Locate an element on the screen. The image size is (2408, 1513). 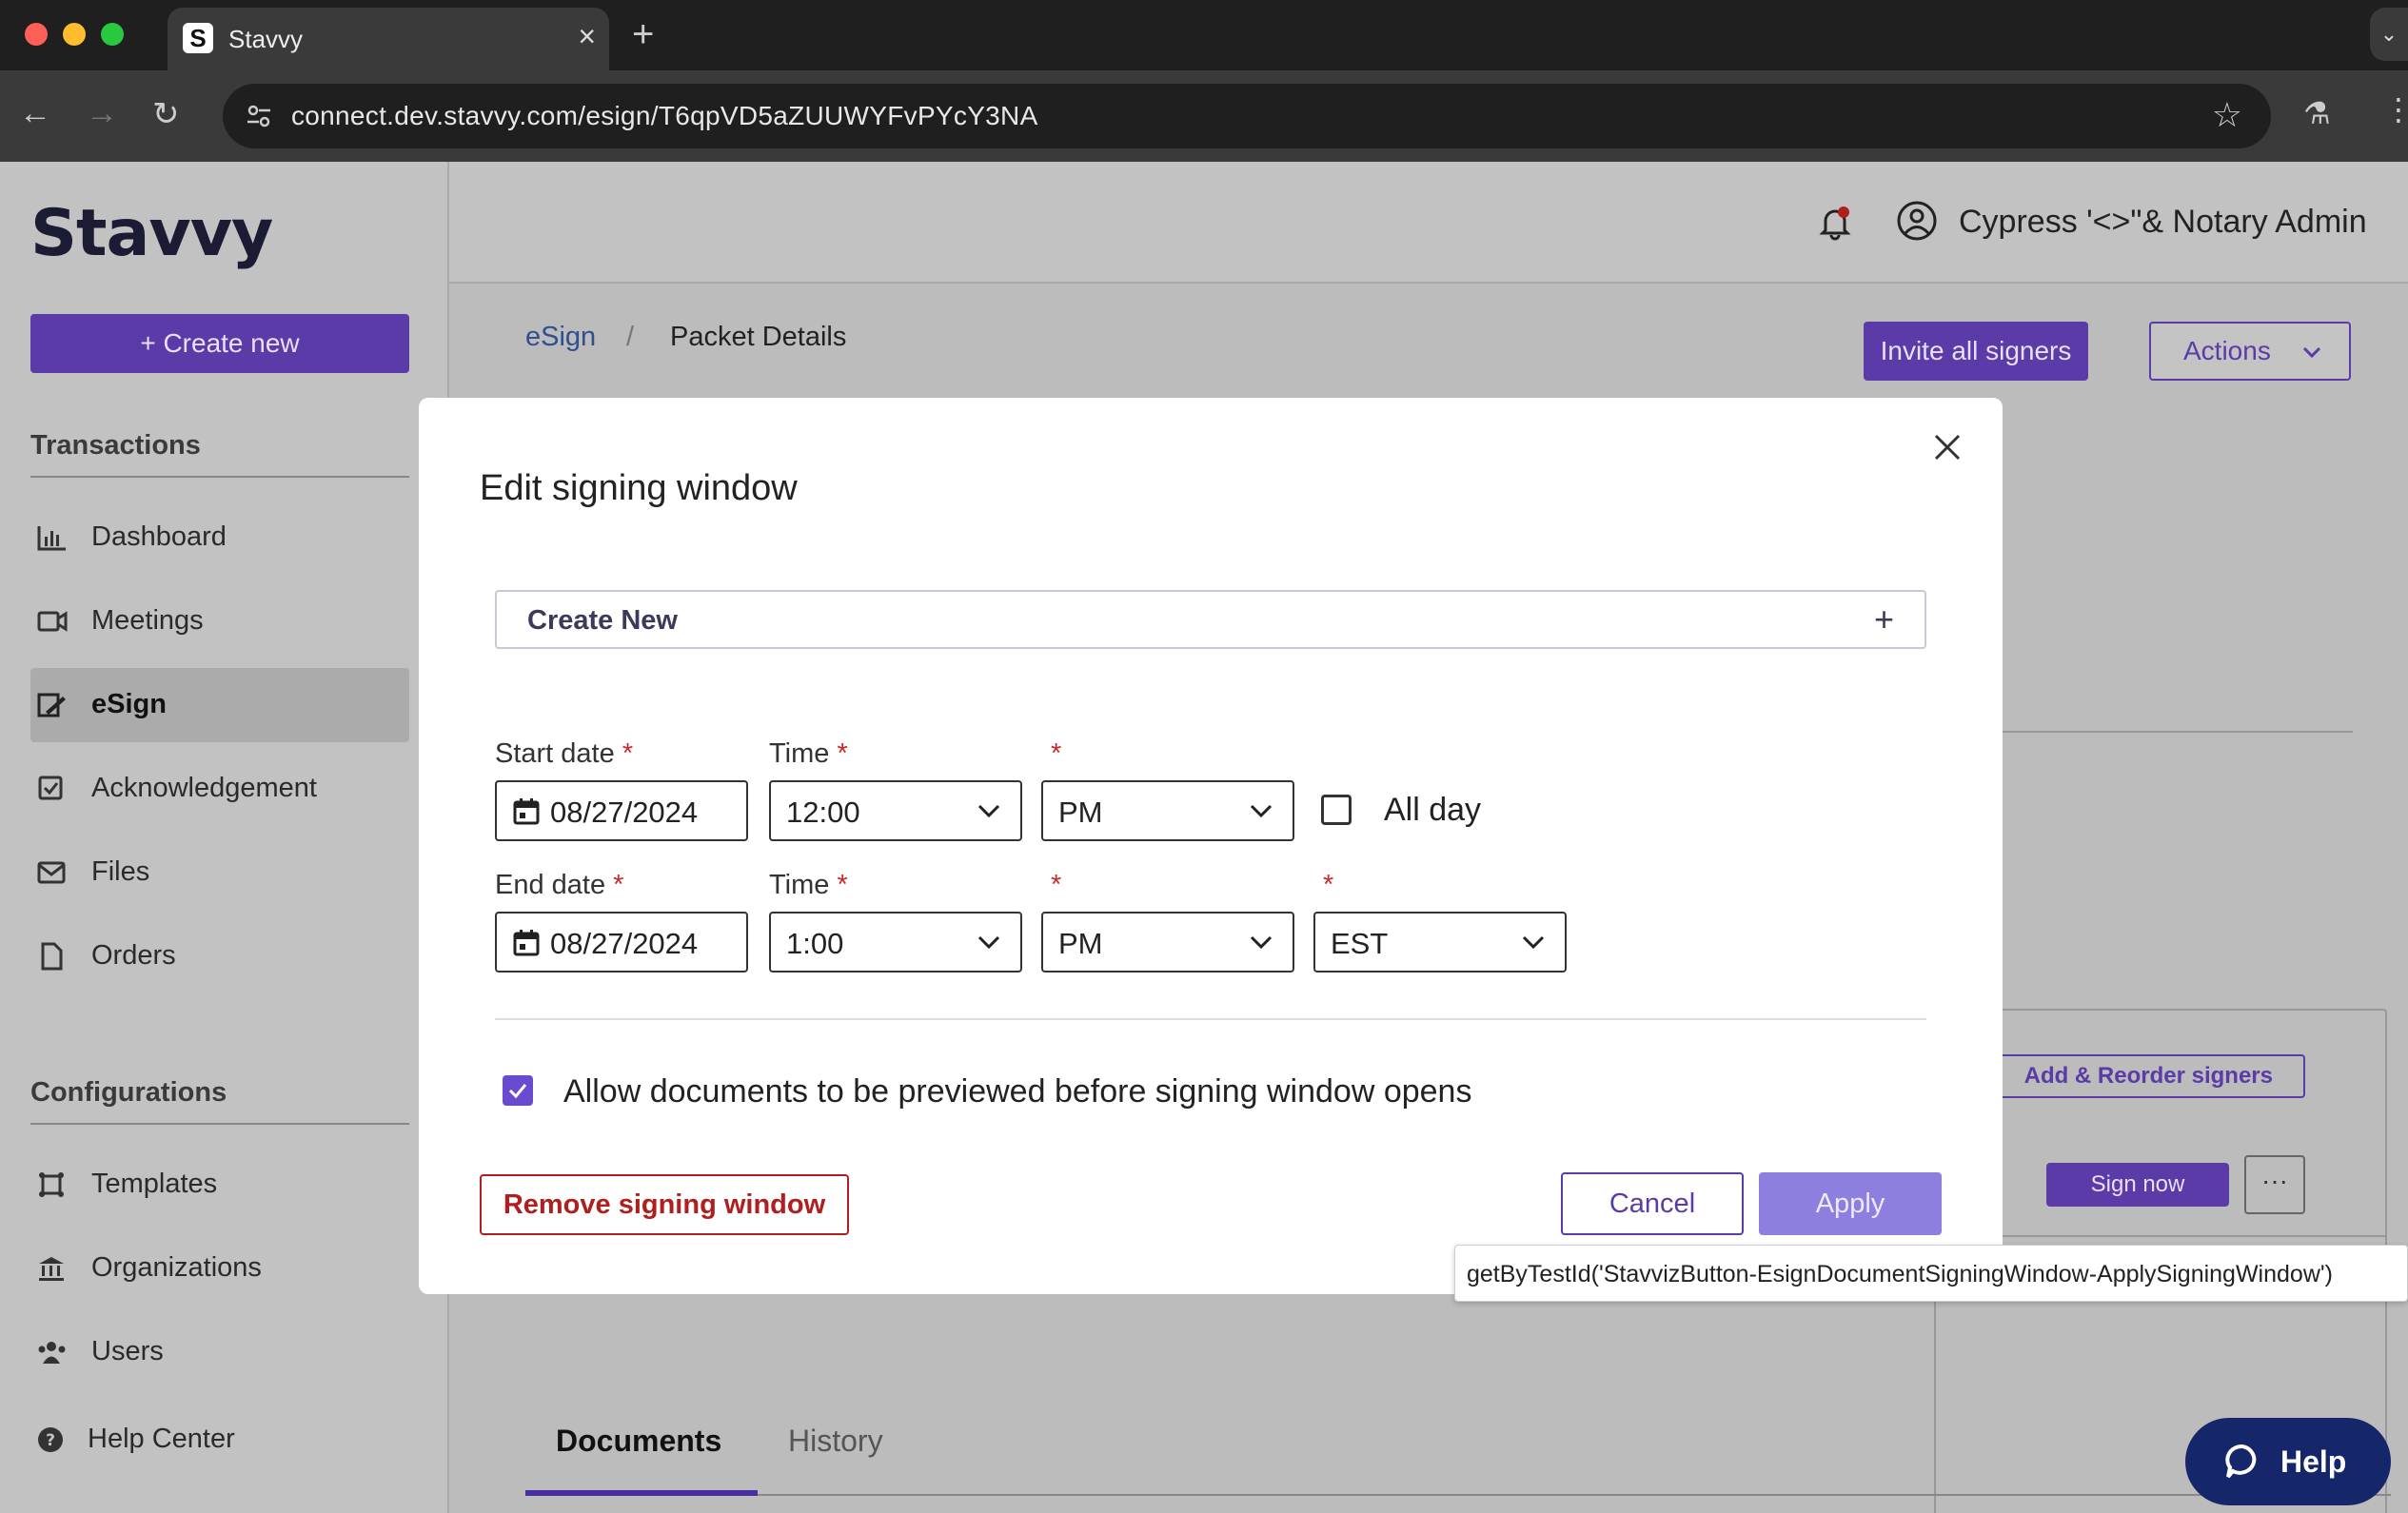
sidebar-item-users: Users is located at coordinates (219, 1352).